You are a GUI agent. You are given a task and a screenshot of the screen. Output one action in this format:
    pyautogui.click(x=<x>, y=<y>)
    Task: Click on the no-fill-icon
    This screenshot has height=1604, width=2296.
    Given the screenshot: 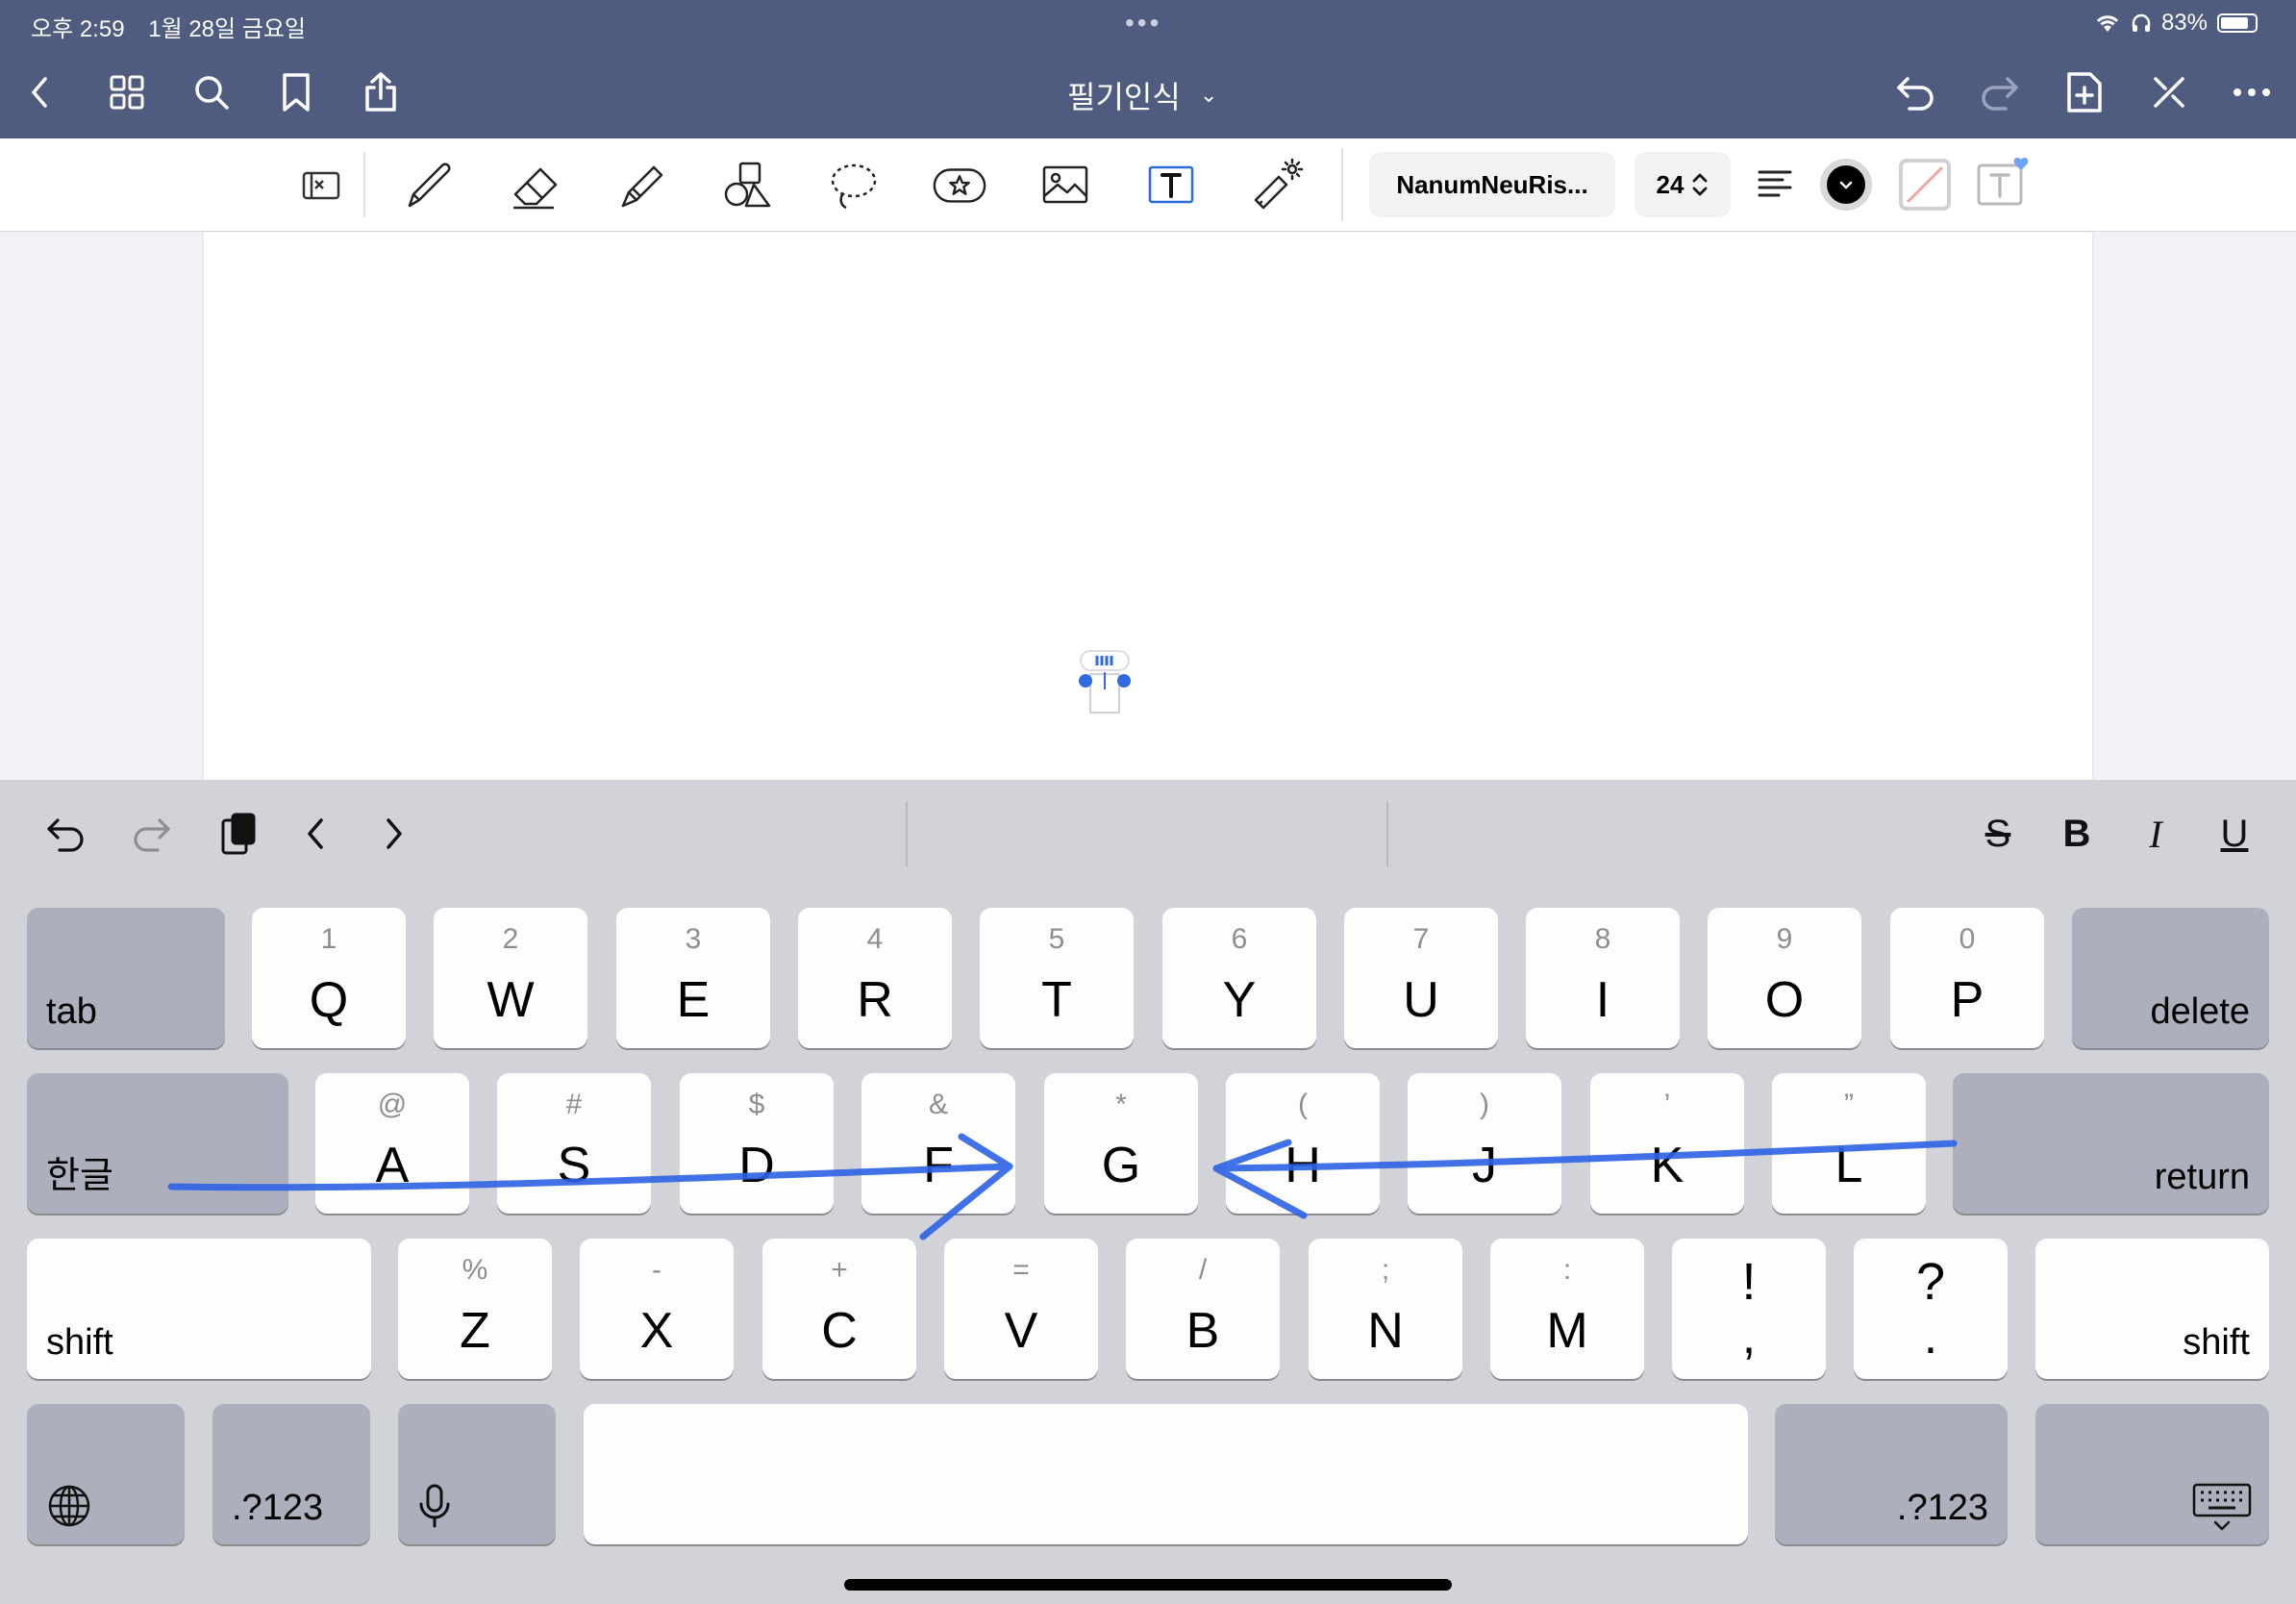 What is the action you would take?
    pyautogui.click(x=1925, y=185)
    